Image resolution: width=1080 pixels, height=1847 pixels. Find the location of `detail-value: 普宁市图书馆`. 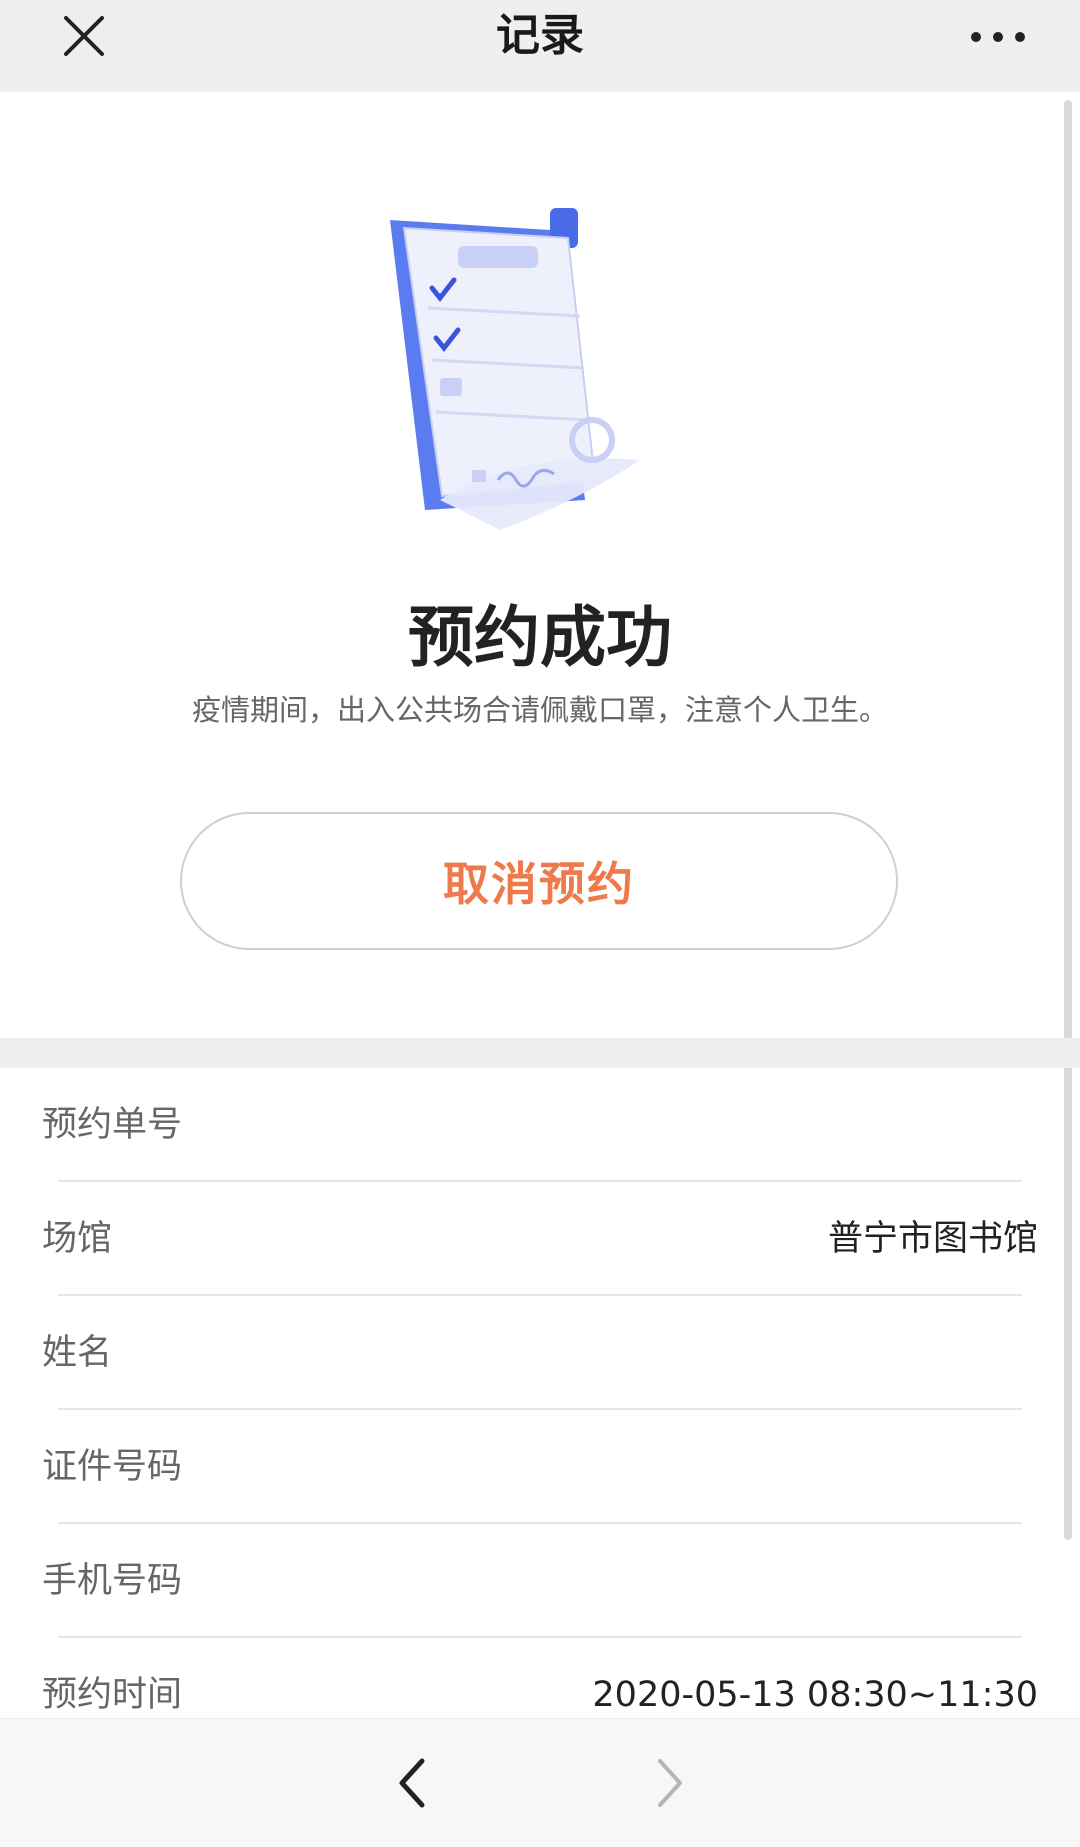

detail-value: 普宁市图书馆 is located at coordinates (932, 1239).